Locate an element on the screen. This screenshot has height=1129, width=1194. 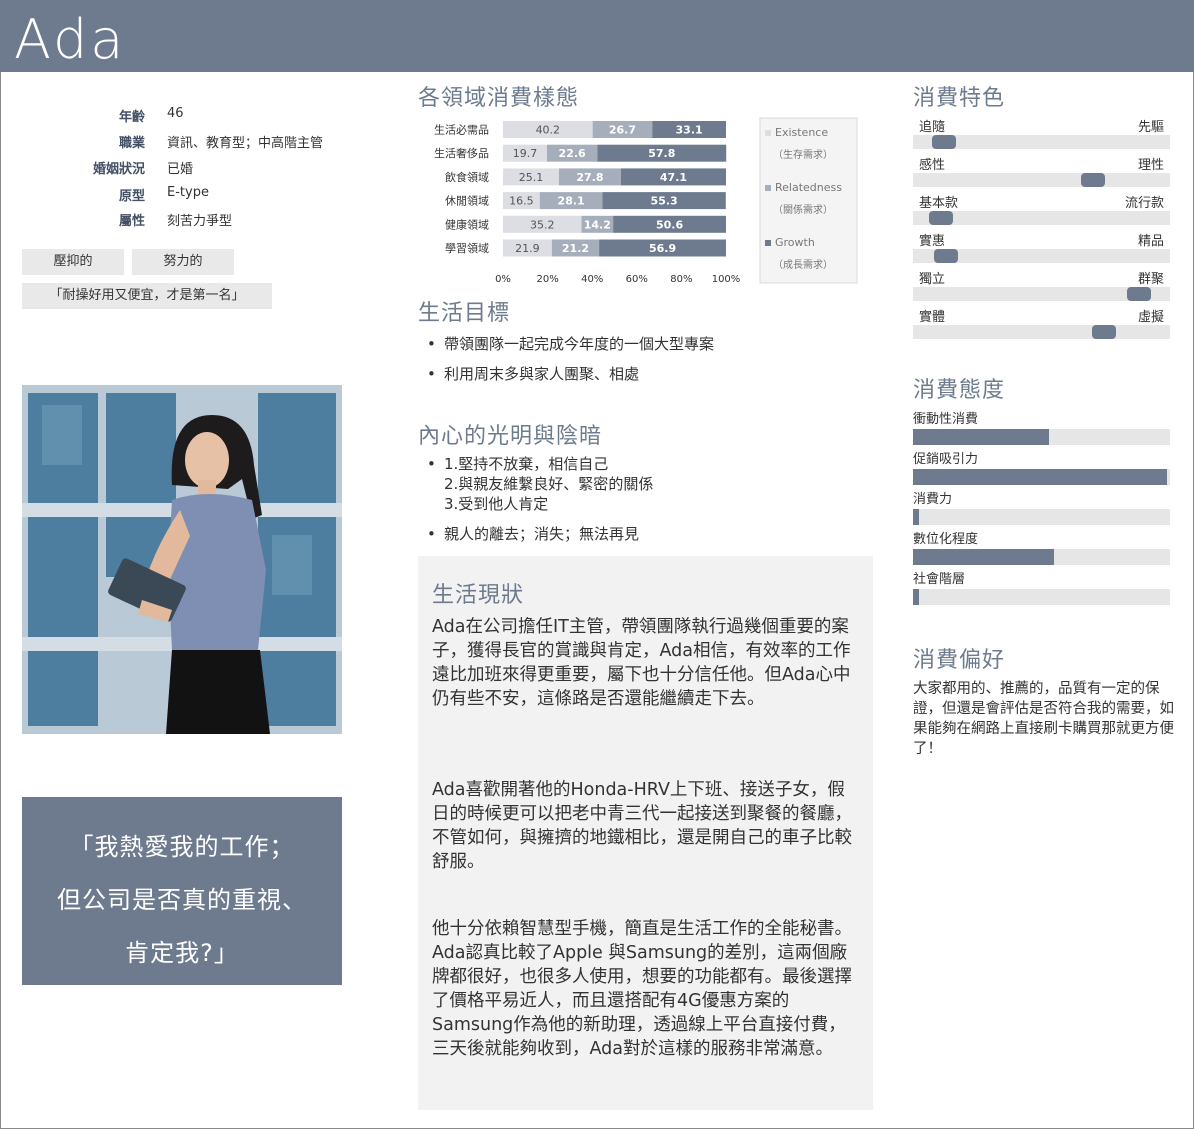
attitude-label: 數位化程度 is located at coordinates (946, 539).